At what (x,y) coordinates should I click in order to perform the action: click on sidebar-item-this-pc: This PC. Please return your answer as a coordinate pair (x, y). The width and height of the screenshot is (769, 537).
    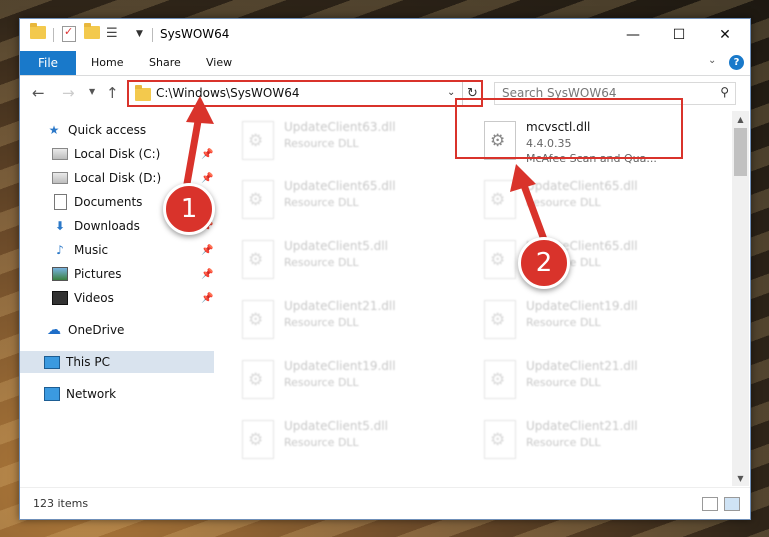
    Looking at the image, I should click on (117, 362).